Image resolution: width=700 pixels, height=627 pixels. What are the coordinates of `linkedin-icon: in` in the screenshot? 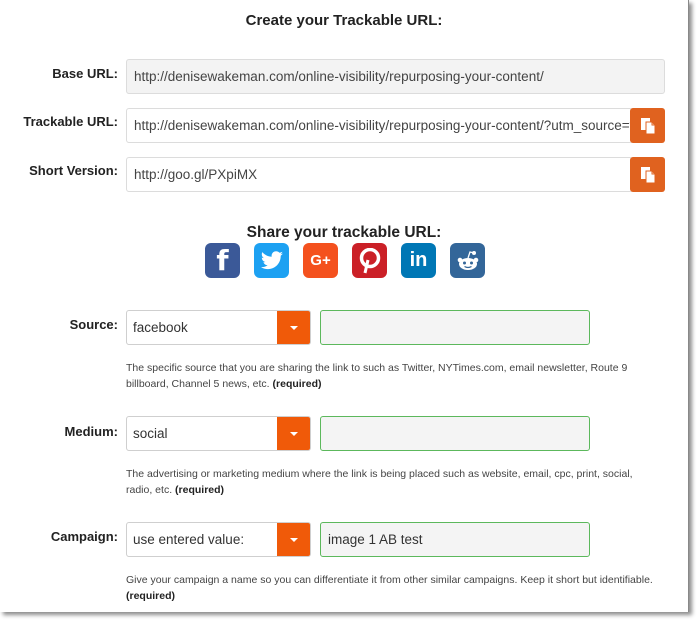 It's located at (418, 260).